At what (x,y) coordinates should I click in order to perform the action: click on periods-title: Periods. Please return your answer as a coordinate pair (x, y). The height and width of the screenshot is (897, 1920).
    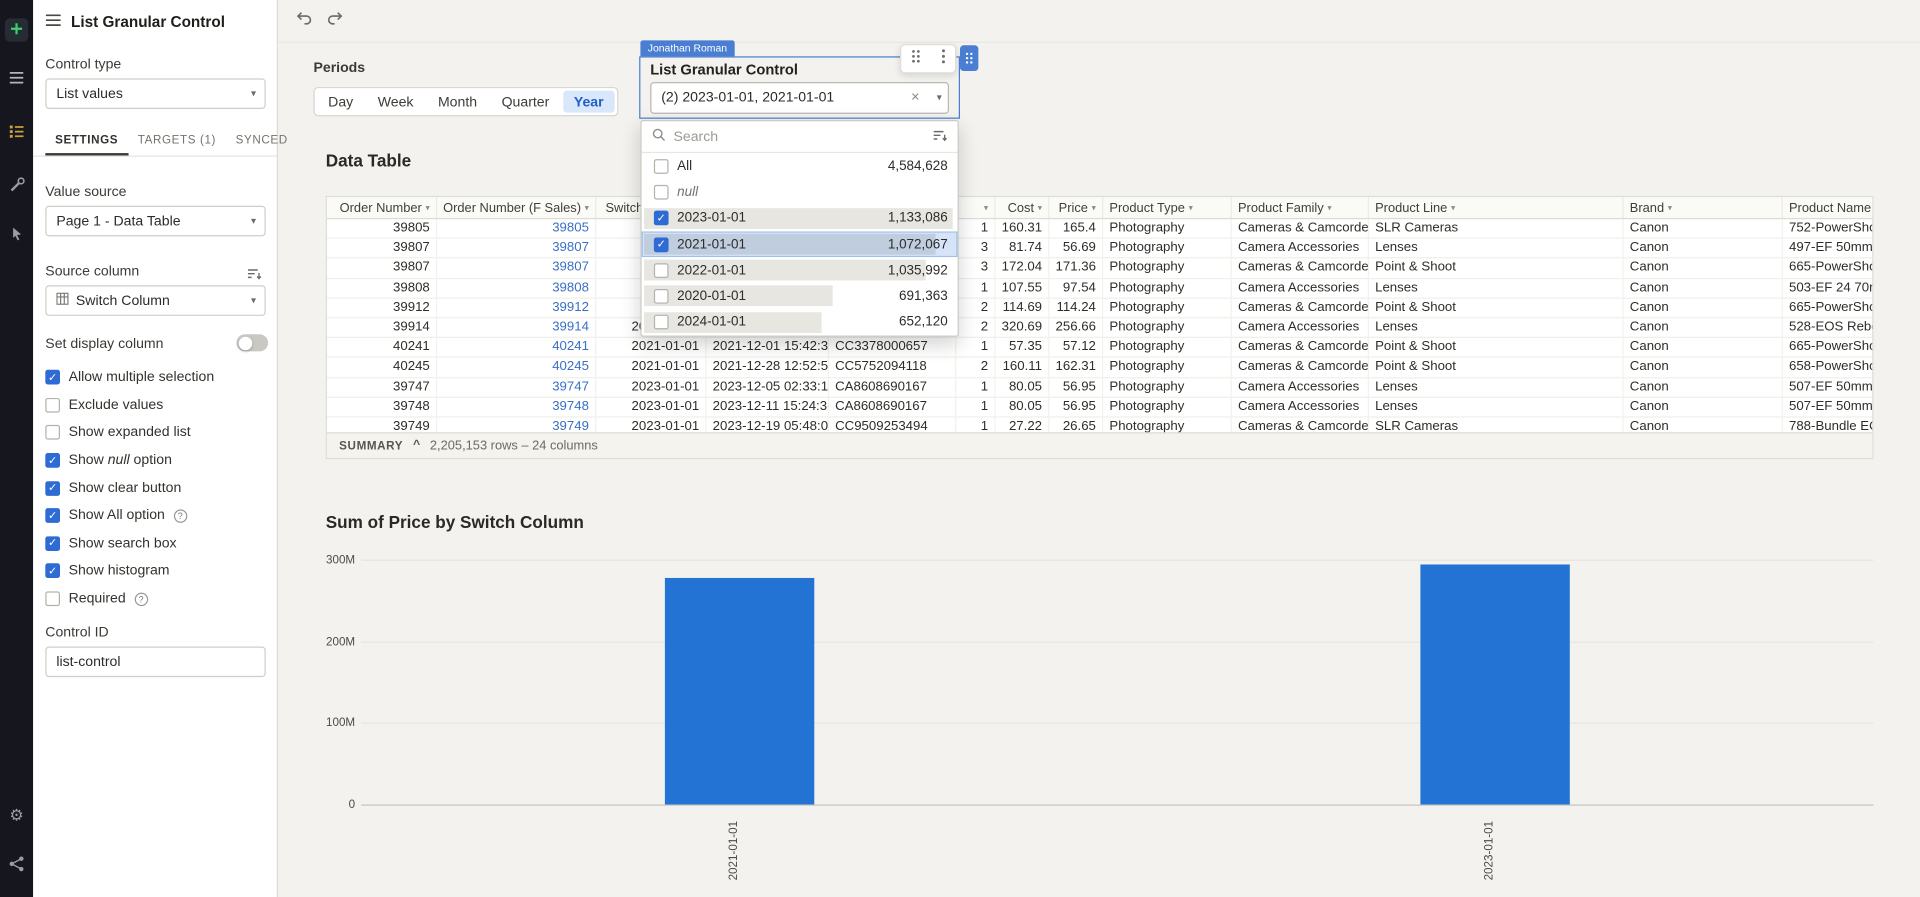
    Looking at the image, I should click on (339, 68).